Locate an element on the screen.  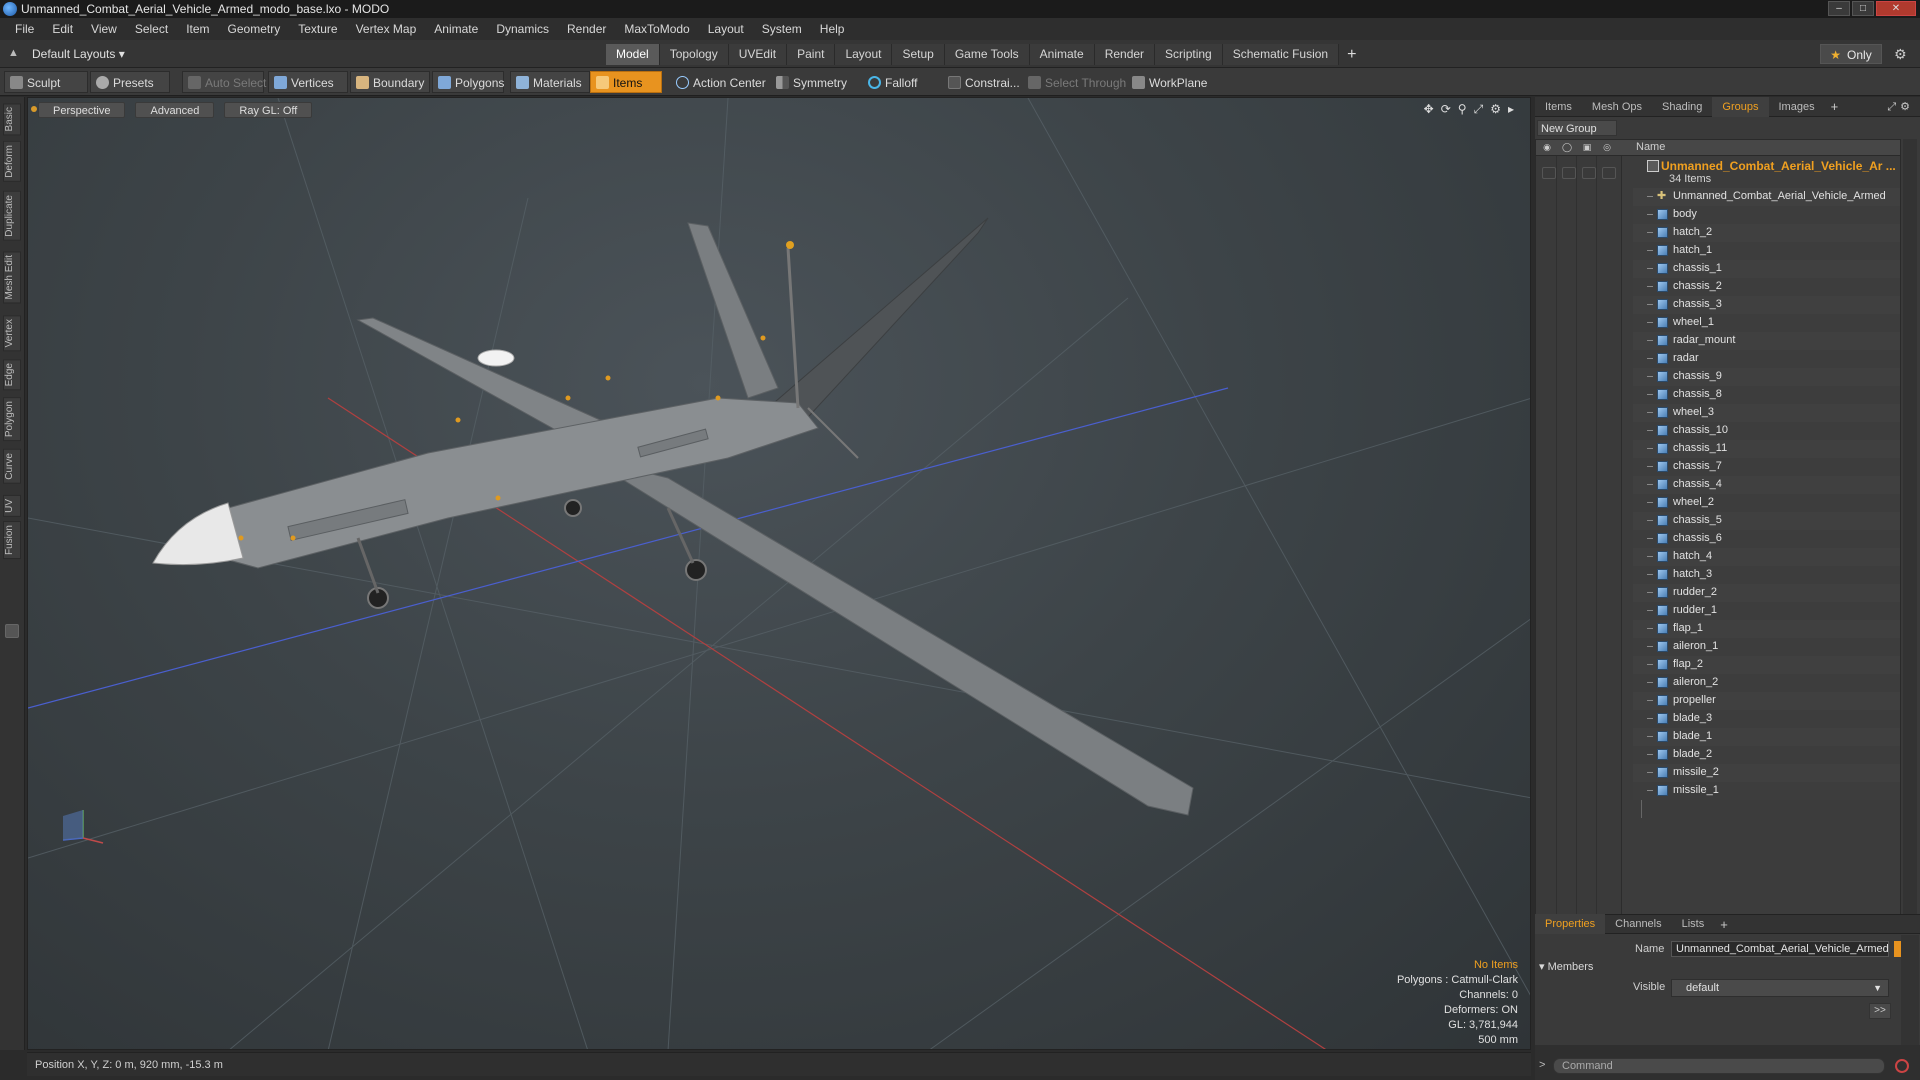
name-column-header: Name is located at coordinates (1650, 147).